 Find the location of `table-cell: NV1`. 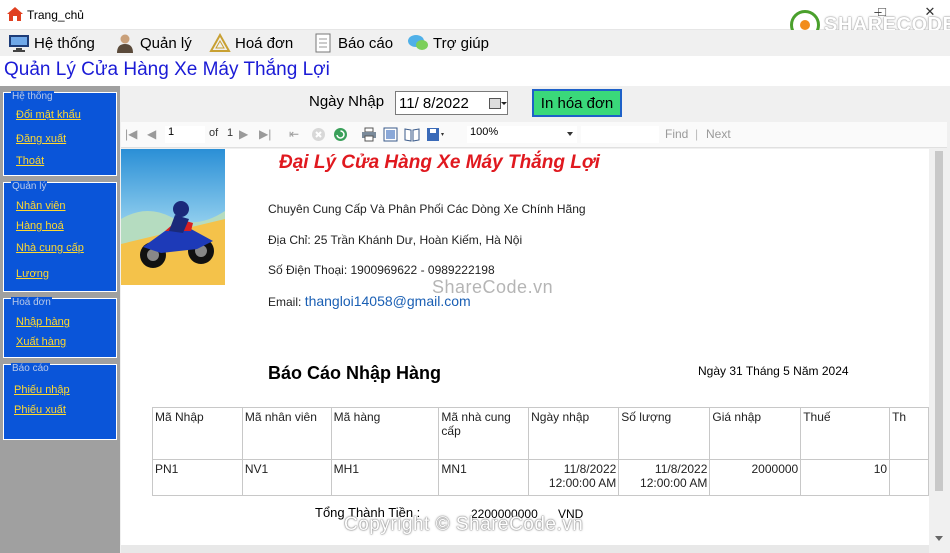

table-cell: NV1 is located at coordinates (286, 477).